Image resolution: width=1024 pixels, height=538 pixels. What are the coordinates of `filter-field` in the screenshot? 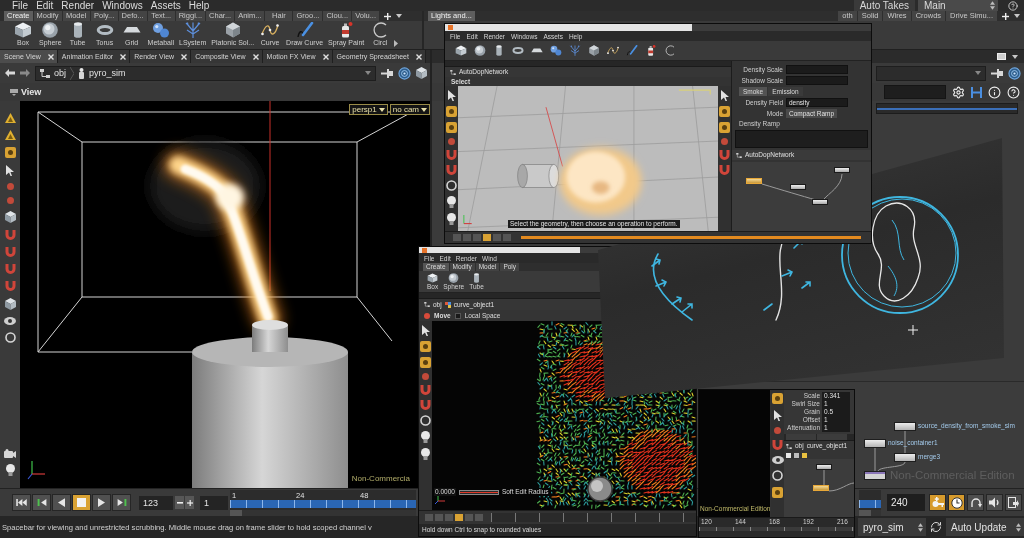 It's located at (915, 92).